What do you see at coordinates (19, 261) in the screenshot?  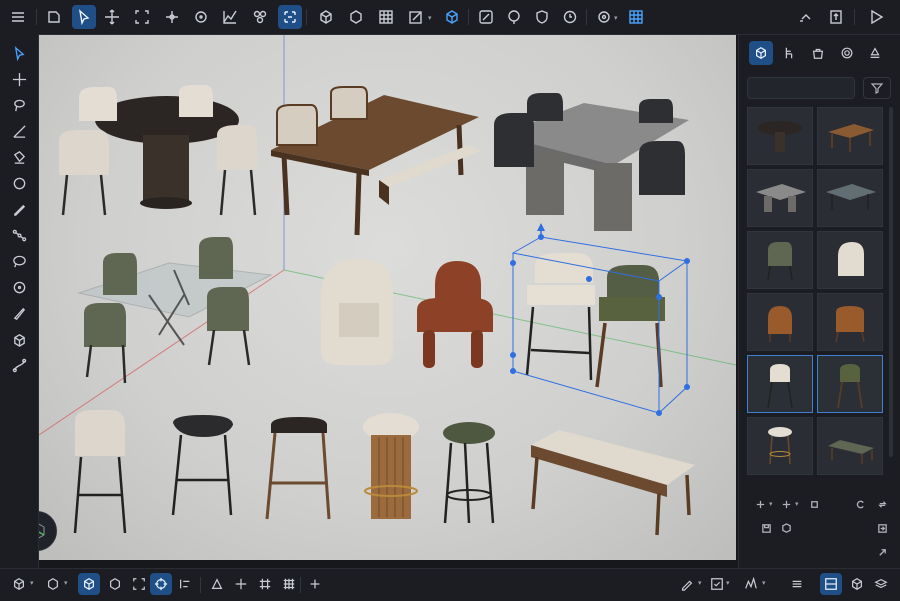 I see `comment-icon` at bounding box center [19, 261].